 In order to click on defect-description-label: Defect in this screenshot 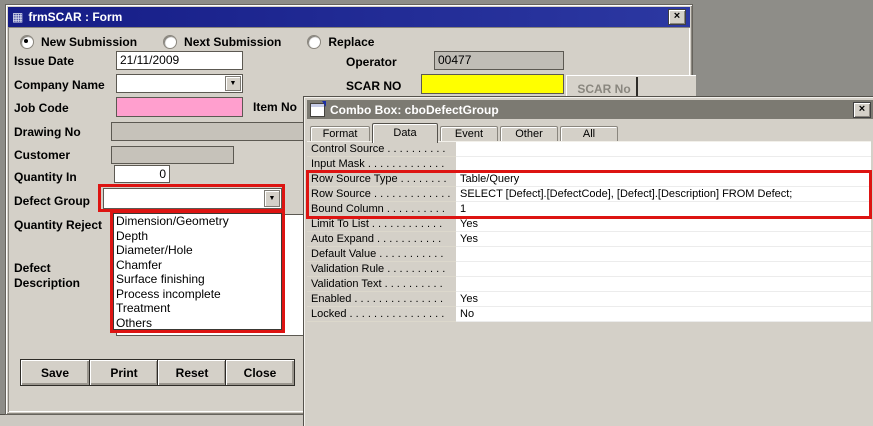, I will do `click(32, 268)`.